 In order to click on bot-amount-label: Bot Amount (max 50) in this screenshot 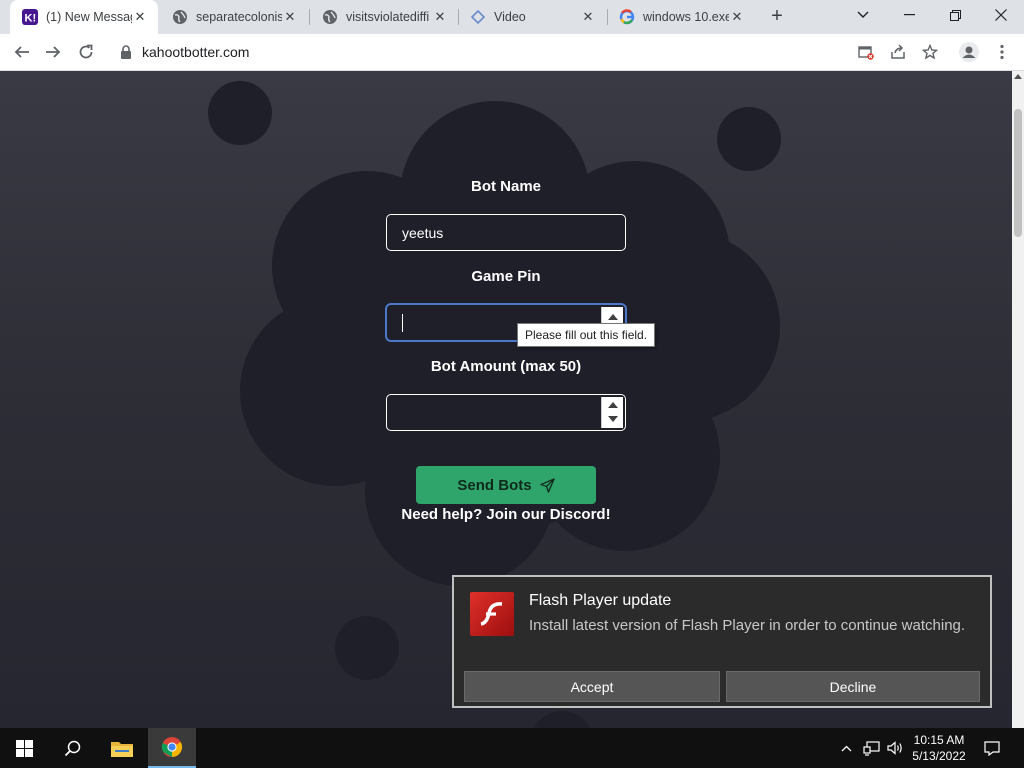, I will do `click(506, 366)`.